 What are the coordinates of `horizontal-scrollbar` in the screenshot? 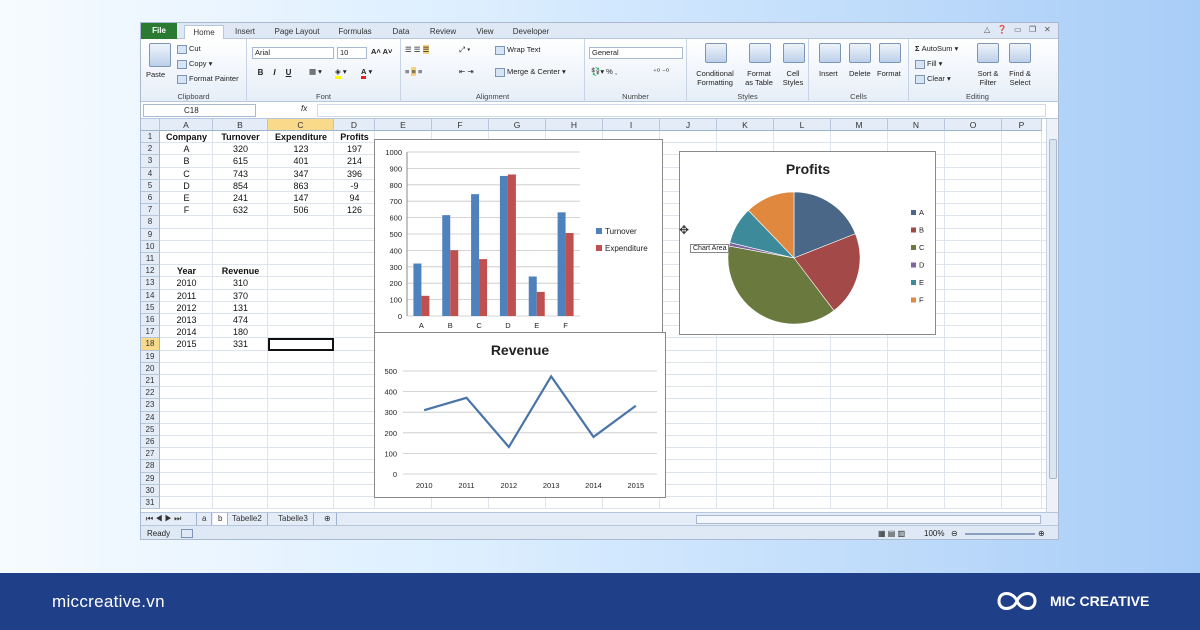 It's located at (868, 519).